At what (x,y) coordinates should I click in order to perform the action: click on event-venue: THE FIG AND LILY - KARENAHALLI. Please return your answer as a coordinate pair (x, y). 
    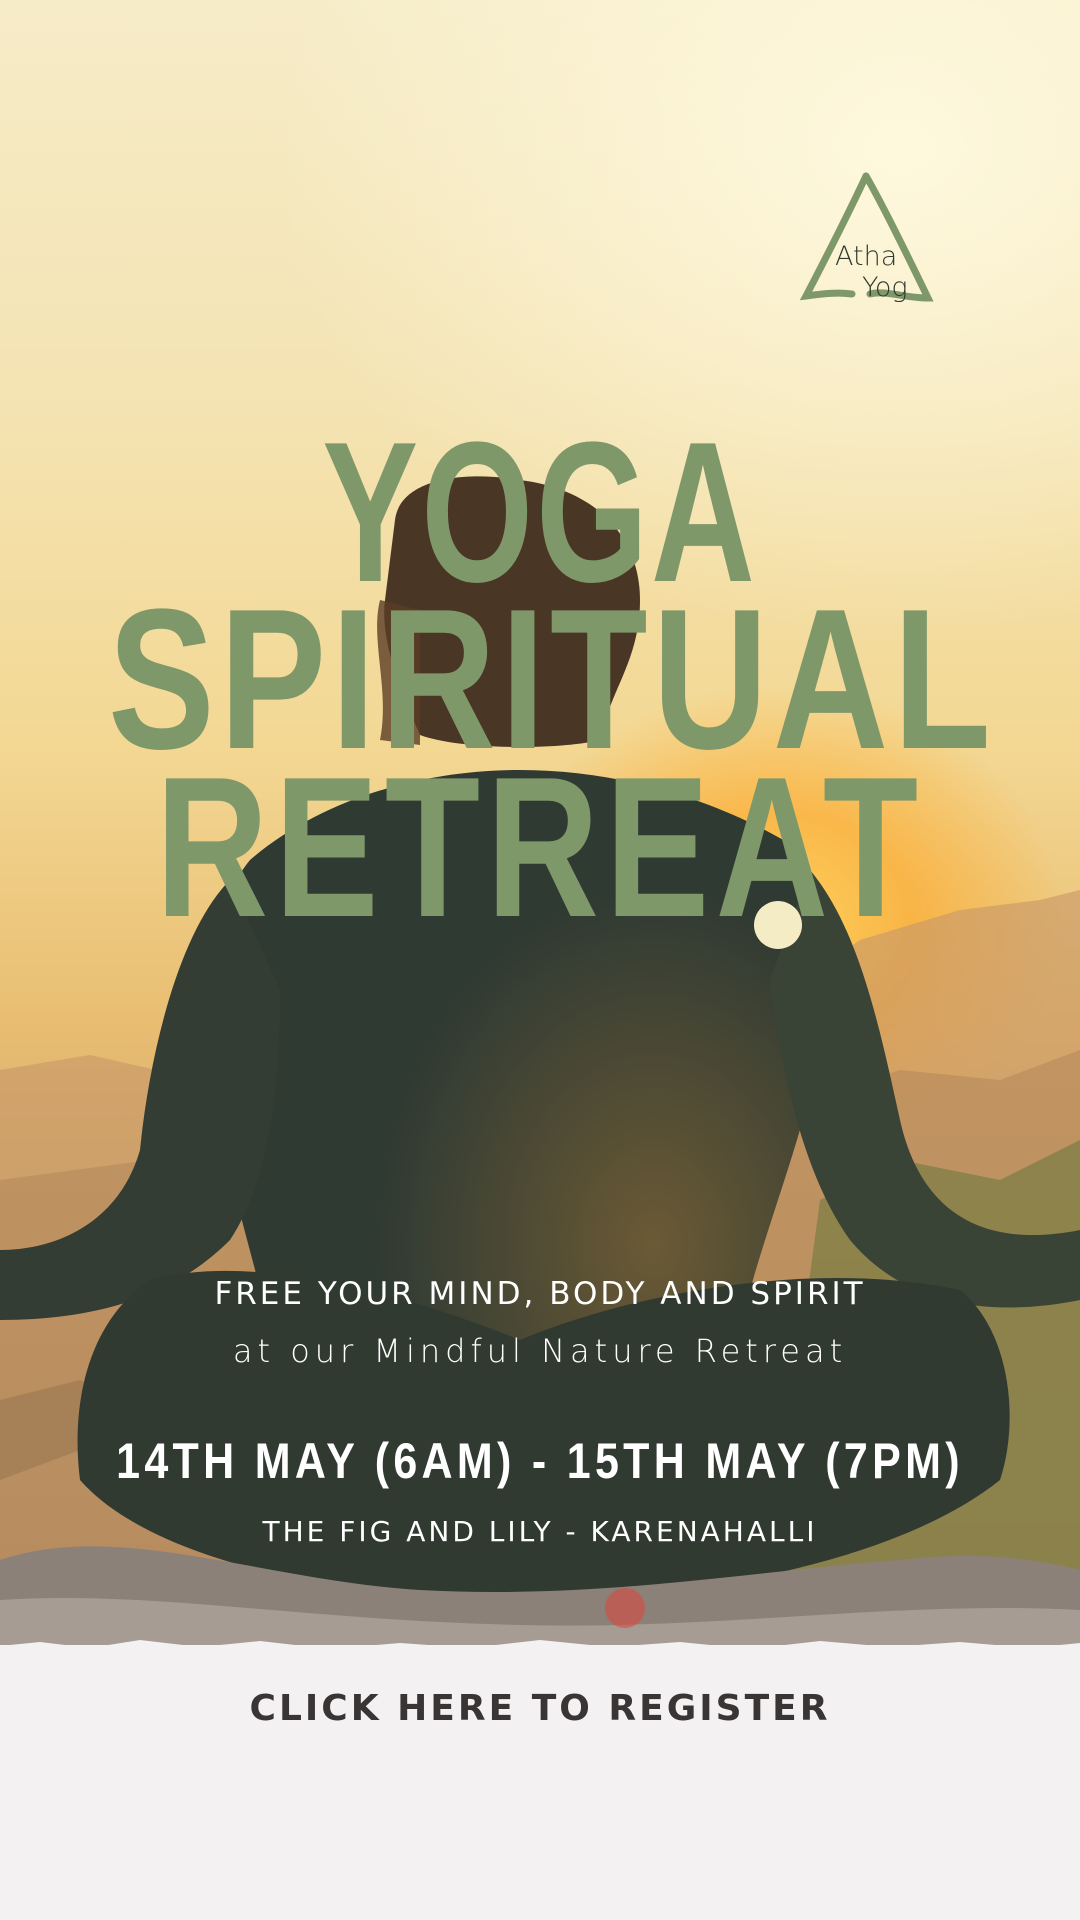
    Looking at the image, I should click on (540, 1531).